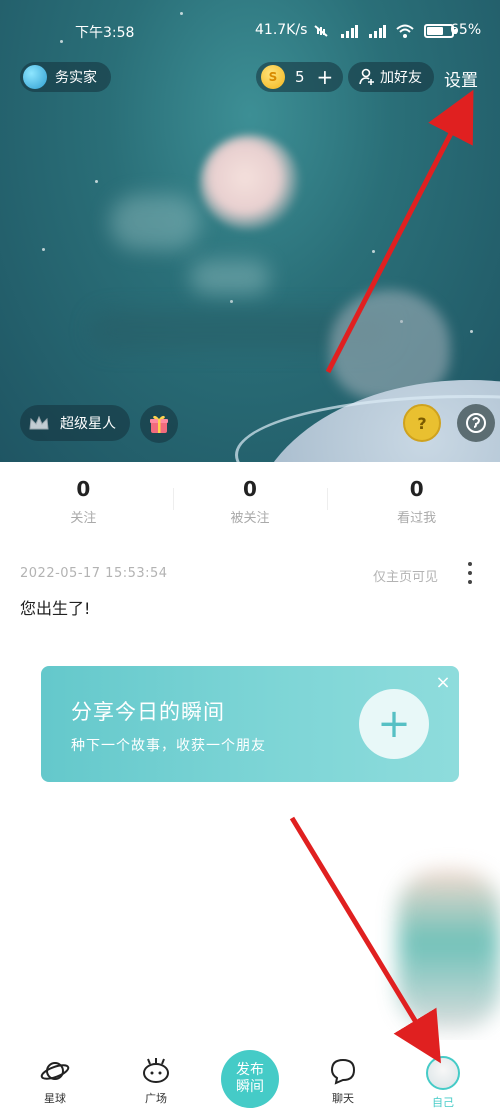  I want to click on nav-item-chat: 聊天, so click(343, 1081).